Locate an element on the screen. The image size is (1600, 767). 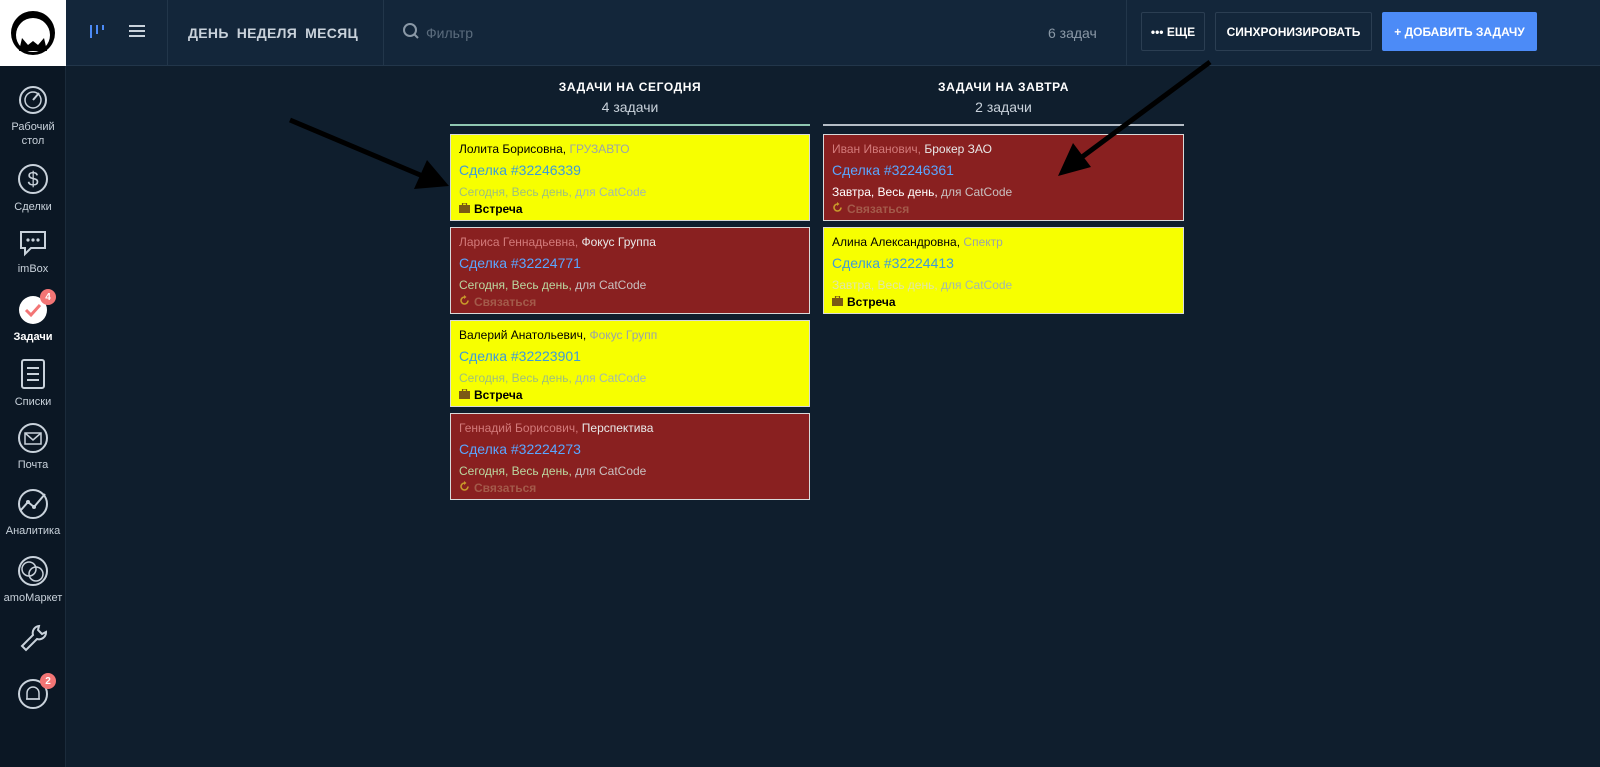
search-icon is located at coordinates (411, 33).